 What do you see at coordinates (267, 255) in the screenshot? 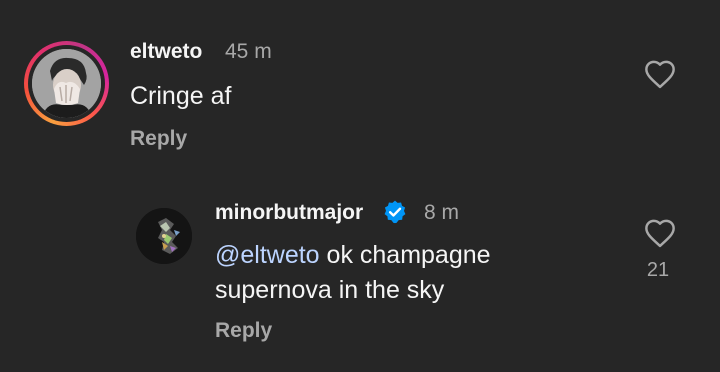
I see `mention-link: @eltweto` at bounding box center [267, 255].